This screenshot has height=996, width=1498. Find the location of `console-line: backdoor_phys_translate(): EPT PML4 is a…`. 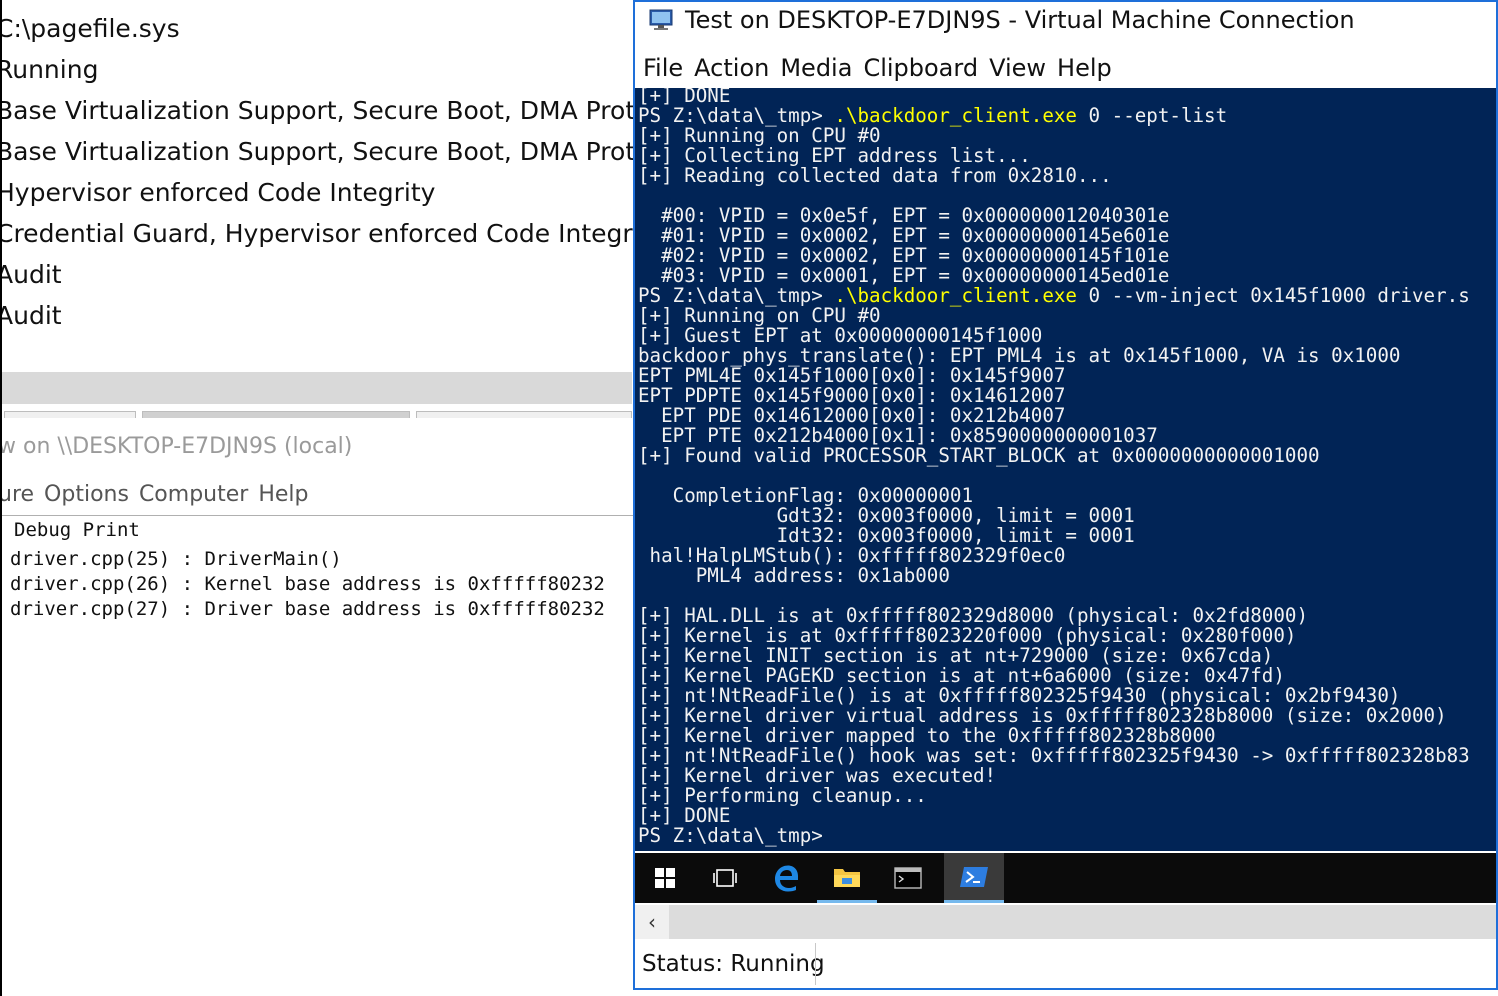

console-line: backdoor_phys_translate(): EPT PML4 is a… is located at coordinates (1019, 355).